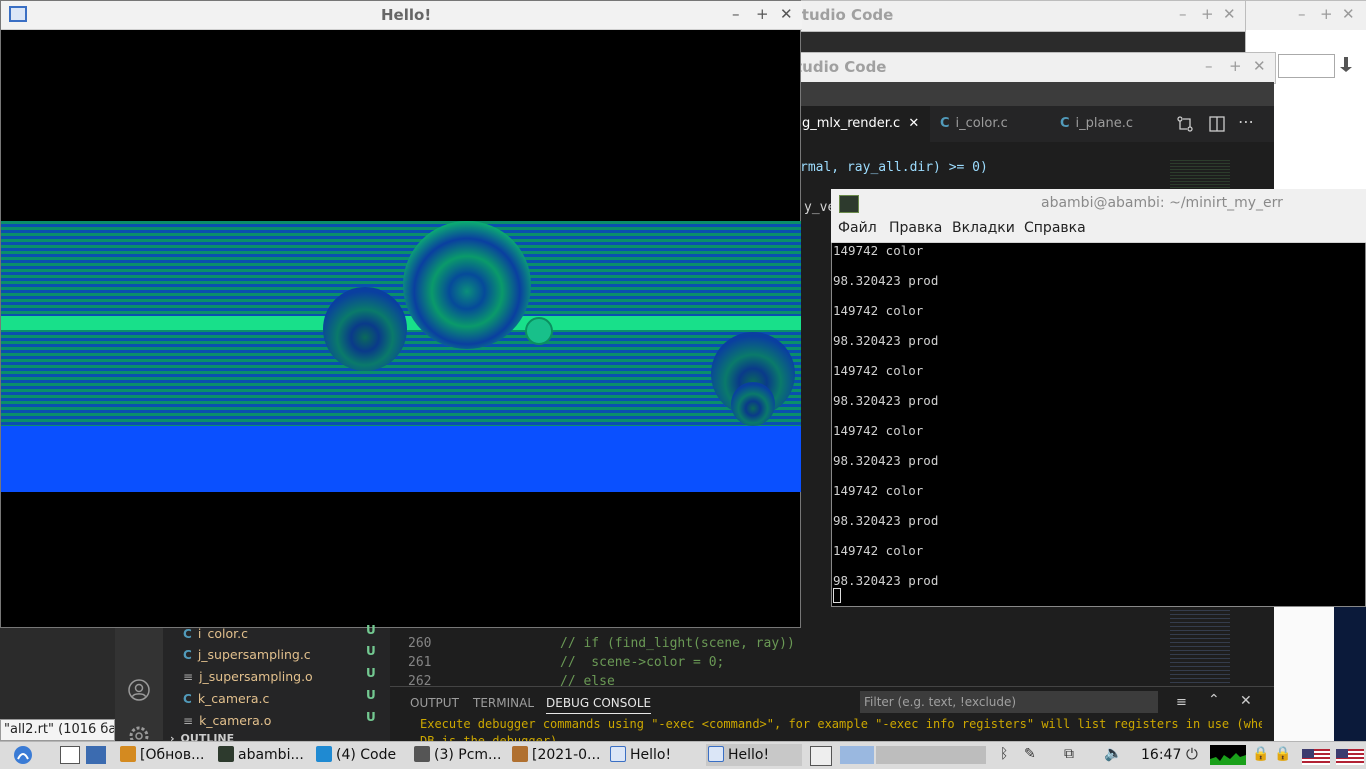 Image resolution: width=1366 pixels, height=769 pixels. I want to click on background-window-2: – + ✕, so click(1305, 16).